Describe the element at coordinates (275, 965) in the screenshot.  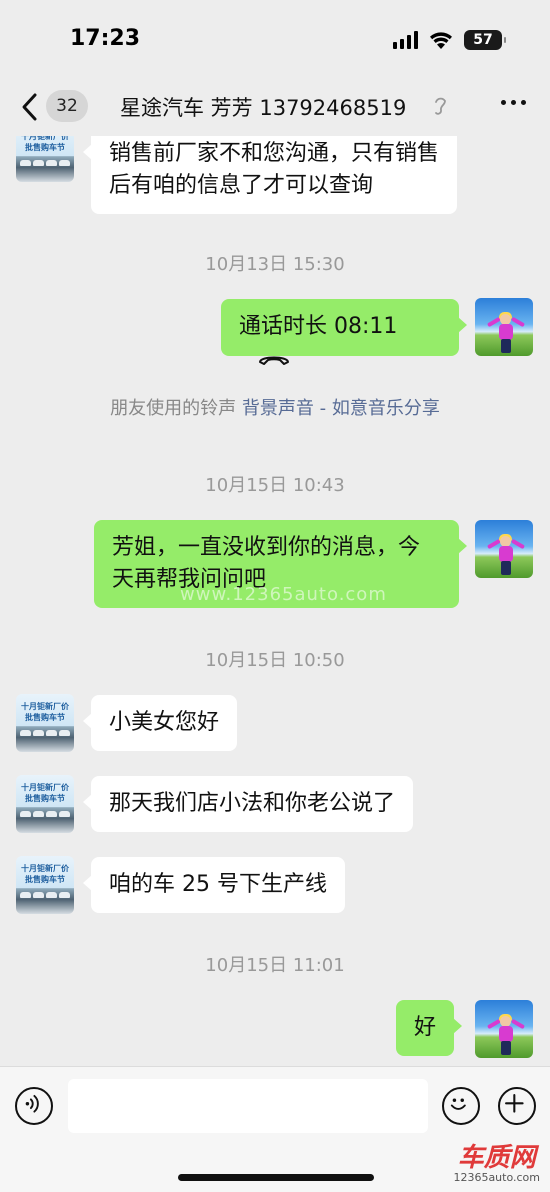
I see `timestamp: 10月15日 11:01` at that location.